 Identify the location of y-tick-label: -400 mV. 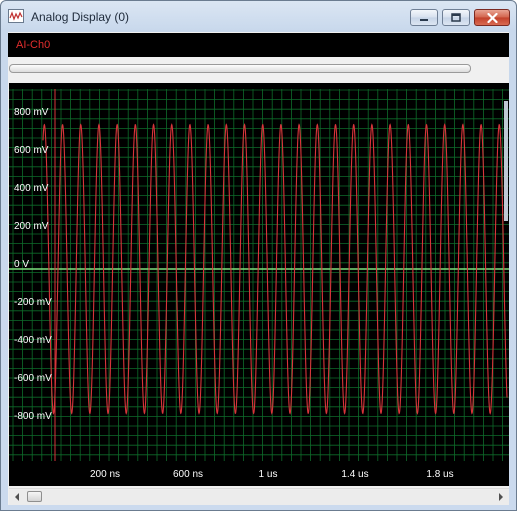
(33, 340).